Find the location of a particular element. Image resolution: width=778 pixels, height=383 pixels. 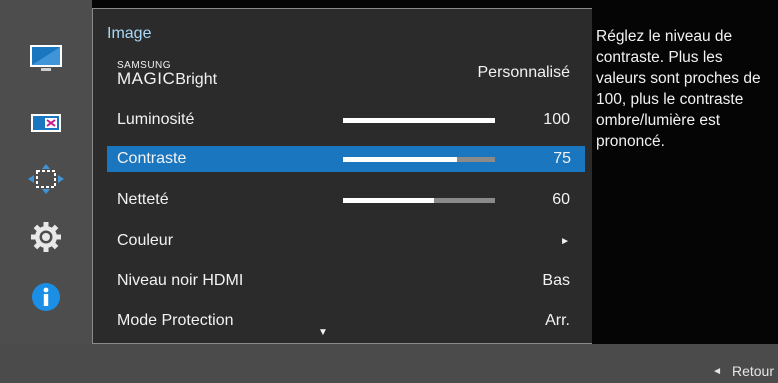

gear-icon is located at coordinates (46, 237).